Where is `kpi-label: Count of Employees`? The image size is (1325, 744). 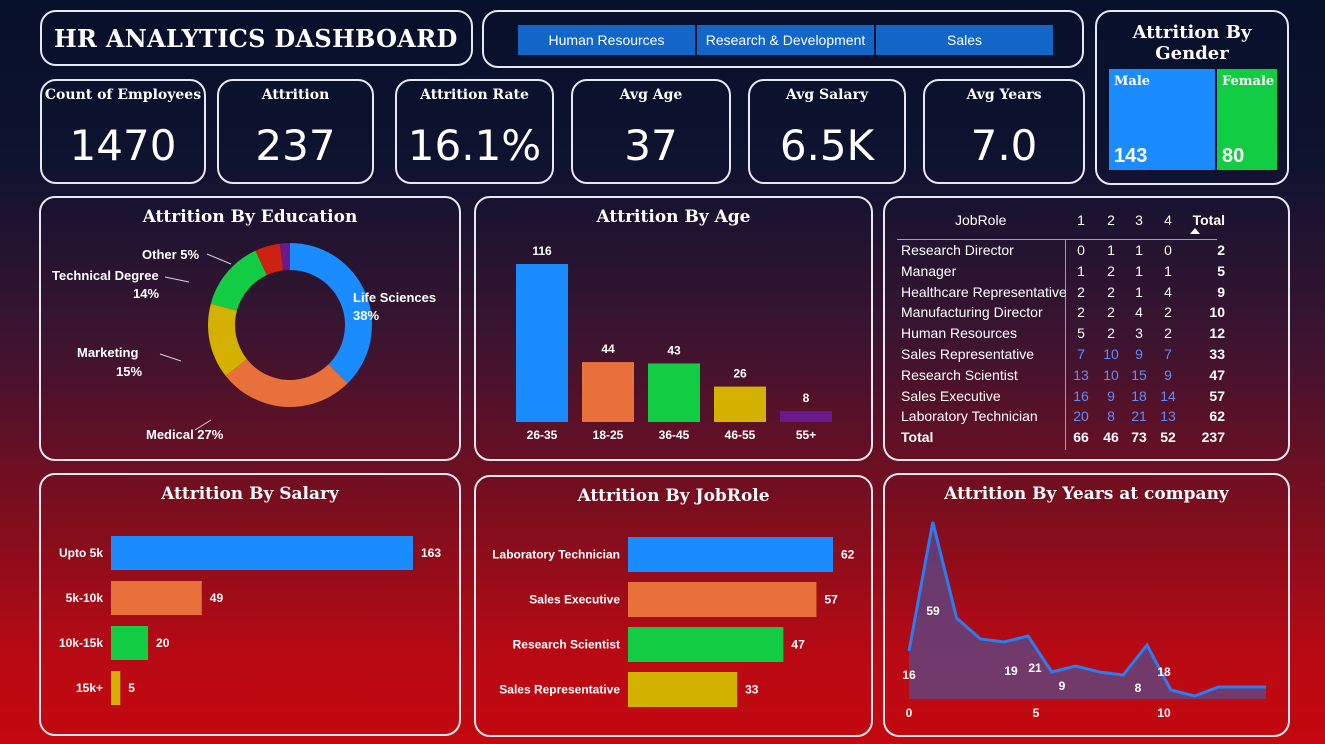 kpi-label: Count of Employees is located at coordinates (123, 95).